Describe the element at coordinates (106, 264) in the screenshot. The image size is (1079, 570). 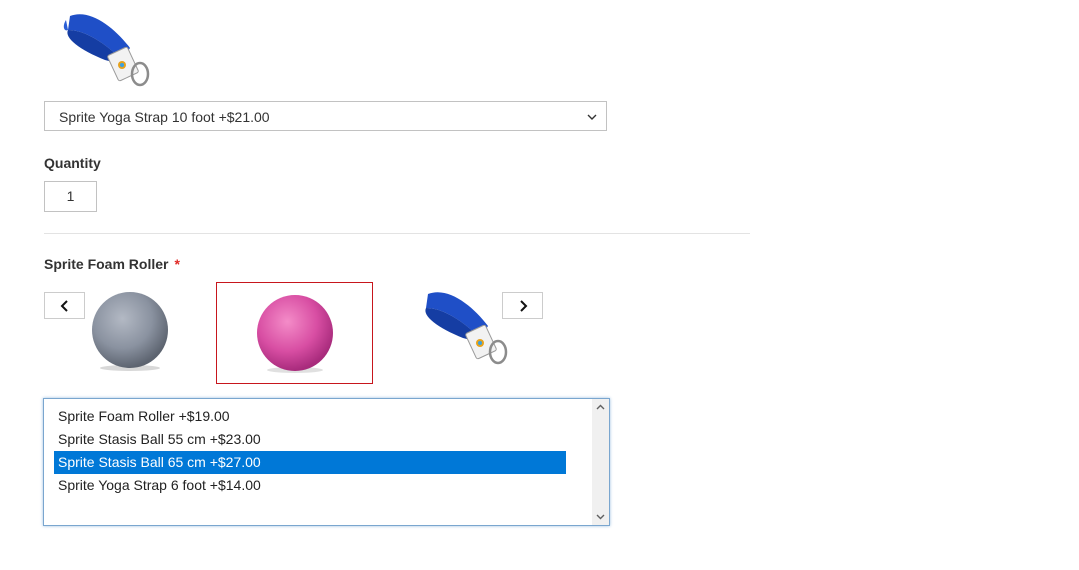
I see `foam-roller-label-text: Sprite Foam Roller` at that location.